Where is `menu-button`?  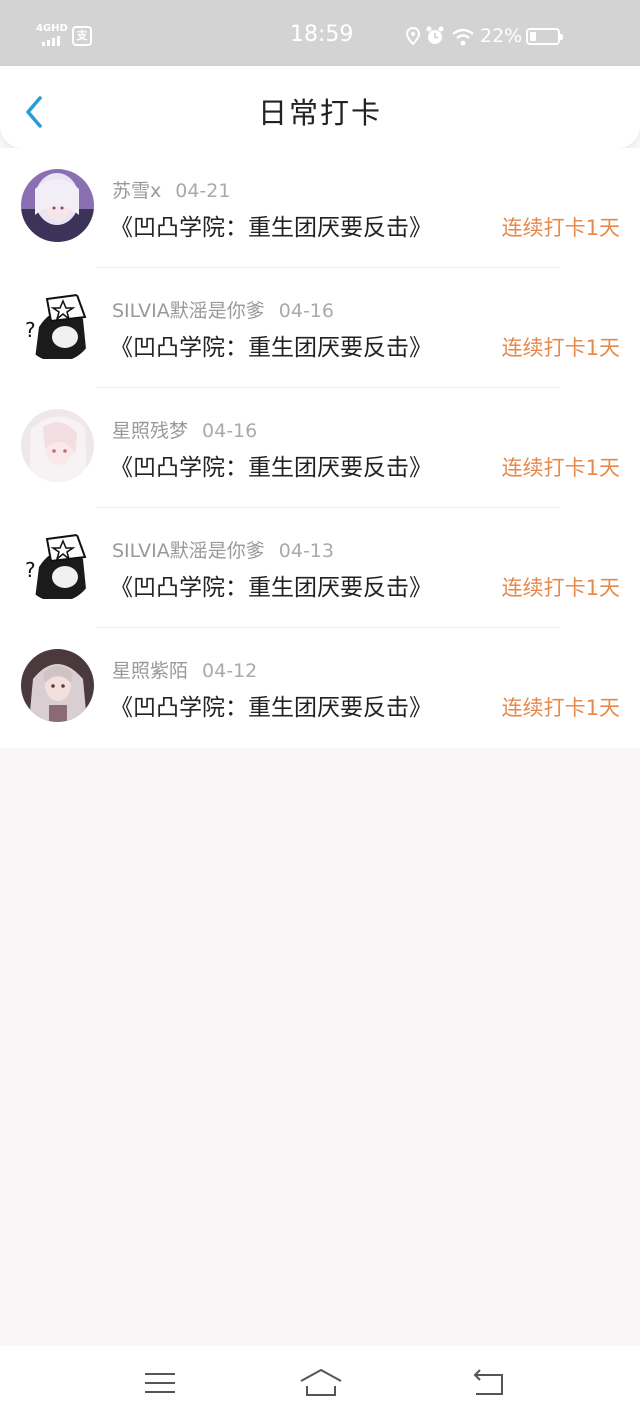 menu-button is located at coordinates (160, 1383).